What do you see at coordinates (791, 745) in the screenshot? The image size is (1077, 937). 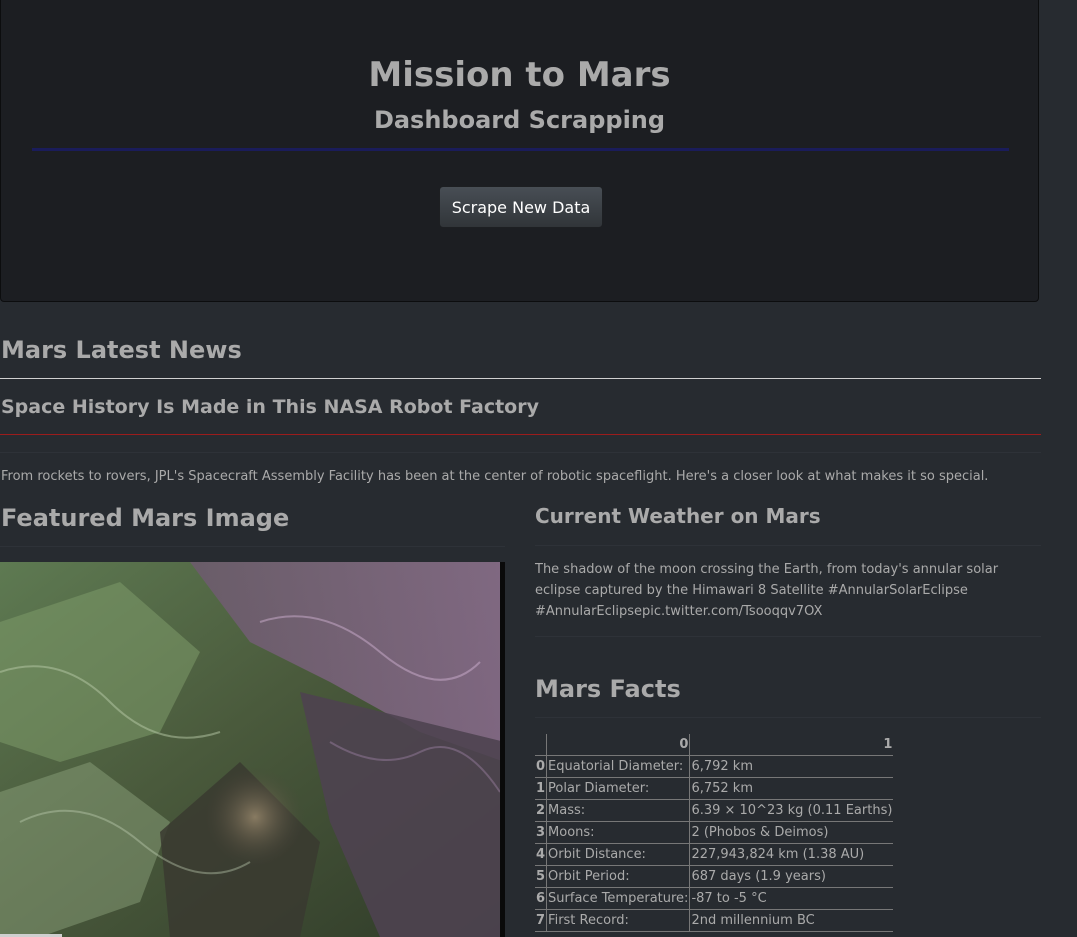 I see `table-header-col-1: 1` at bounding box center [791, 745].